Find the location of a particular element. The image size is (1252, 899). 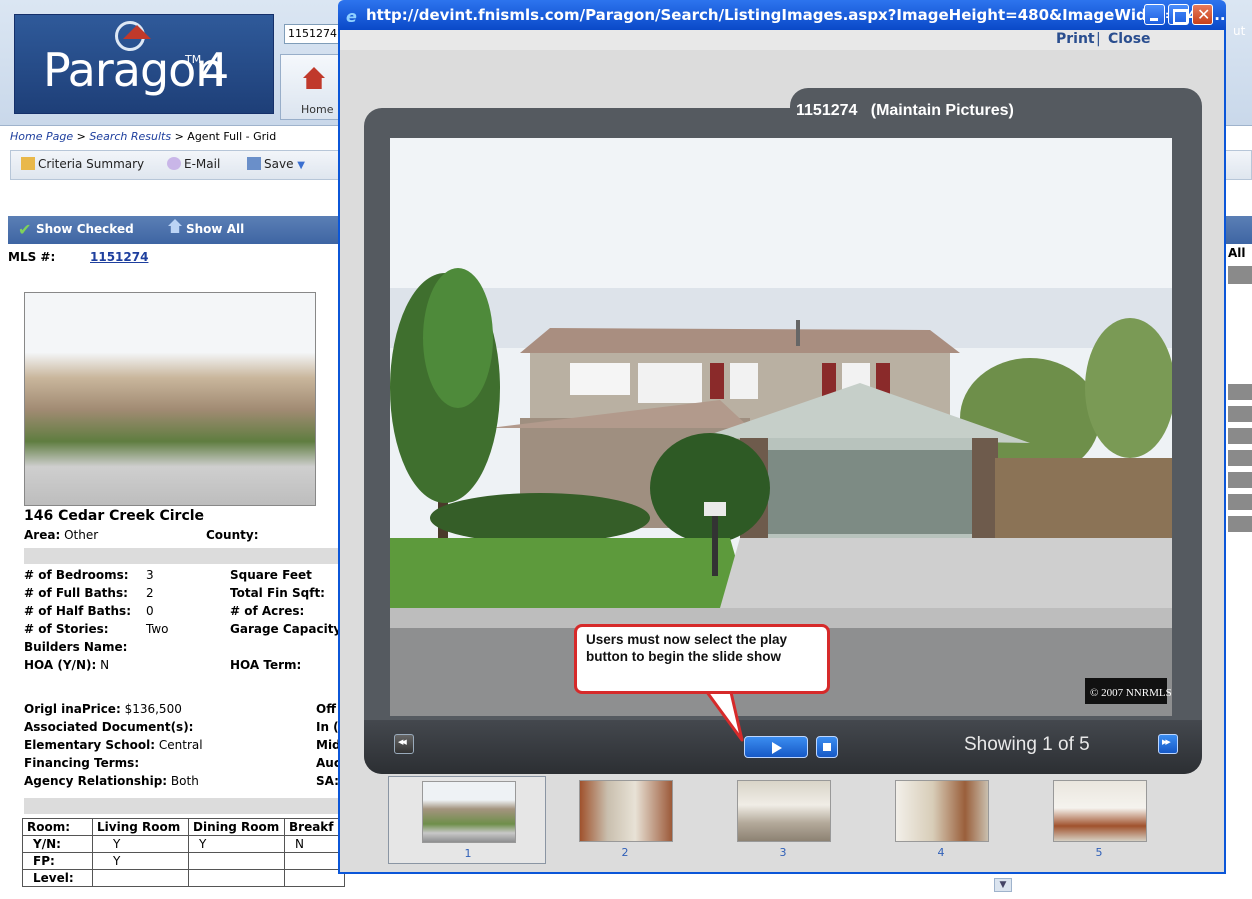

show-checked-button: Show Checked is located at coordinates (85, 229).